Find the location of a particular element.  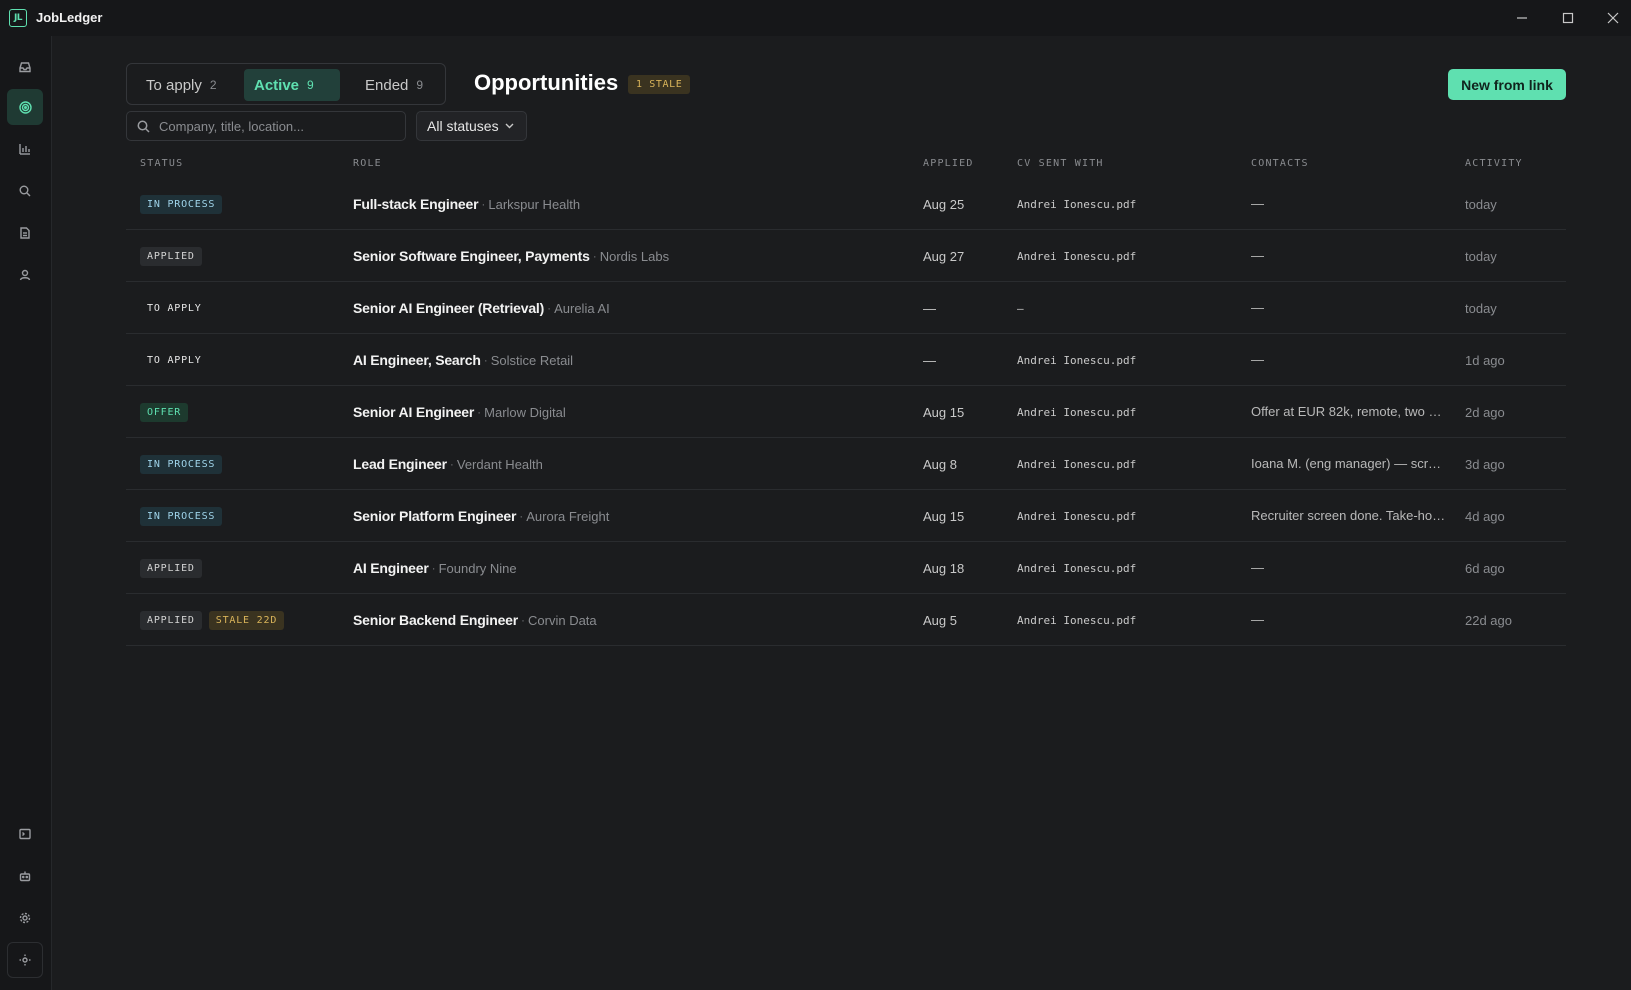

role-company: Aurora Freight is located at coordinates (568, 516).